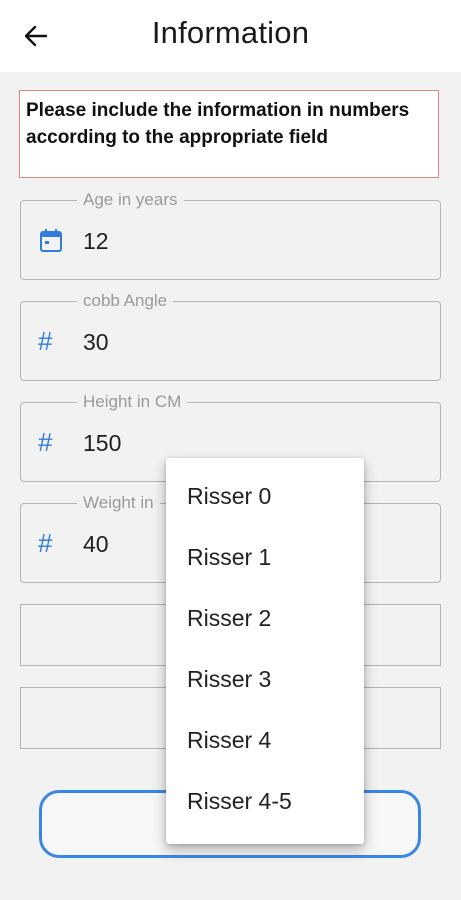 The width and height of the screenshot is (461, 900). I want to click on menu-item-risser-0: Risser 0, so click(265, 496).